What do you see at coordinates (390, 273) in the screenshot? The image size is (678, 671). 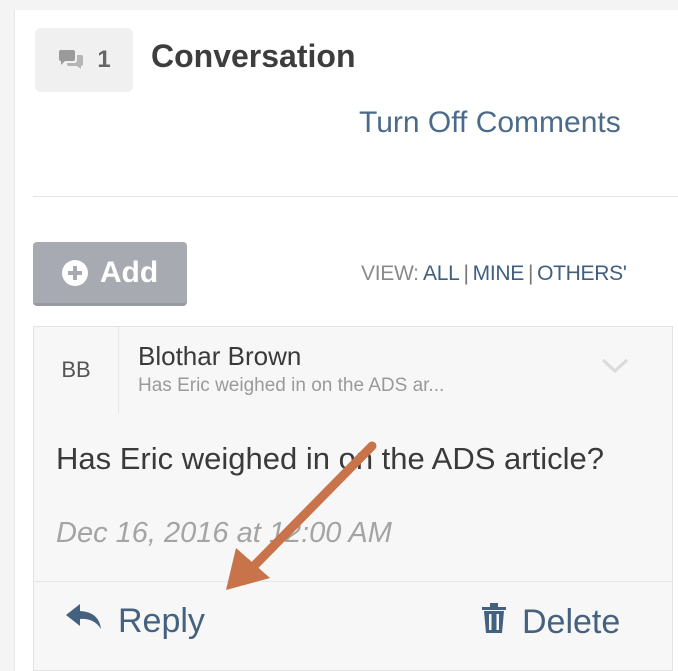 I see `view-filter-label: VIEW:` at bounding box center [390, 273].